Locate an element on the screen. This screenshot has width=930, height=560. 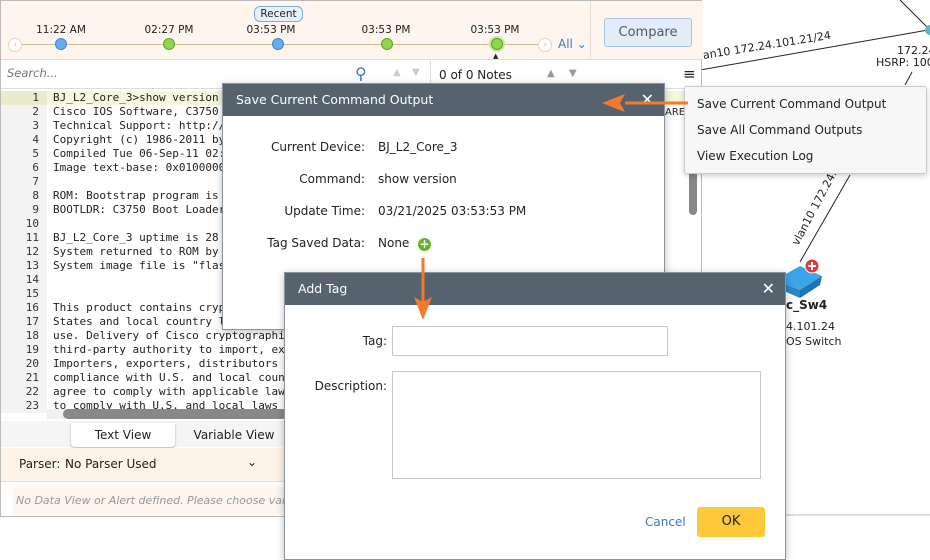
line-number: 10 is located at coordinates (24, 224).